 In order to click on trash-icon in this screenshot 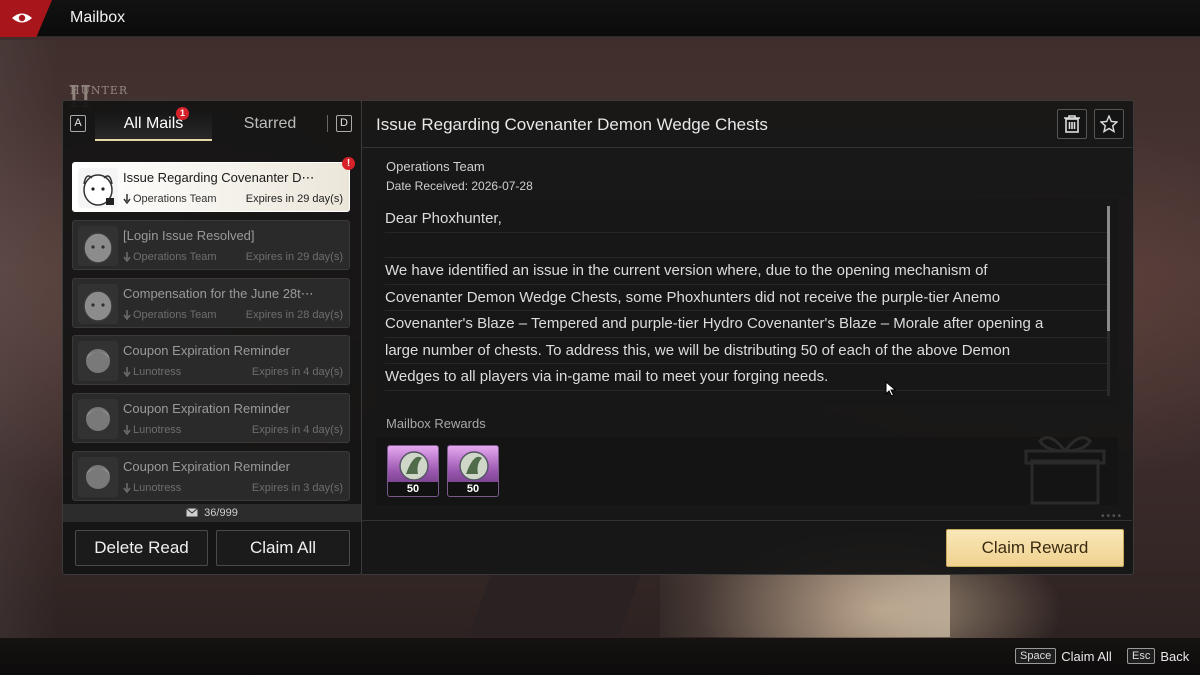, I will do `click(1072, 124)`.